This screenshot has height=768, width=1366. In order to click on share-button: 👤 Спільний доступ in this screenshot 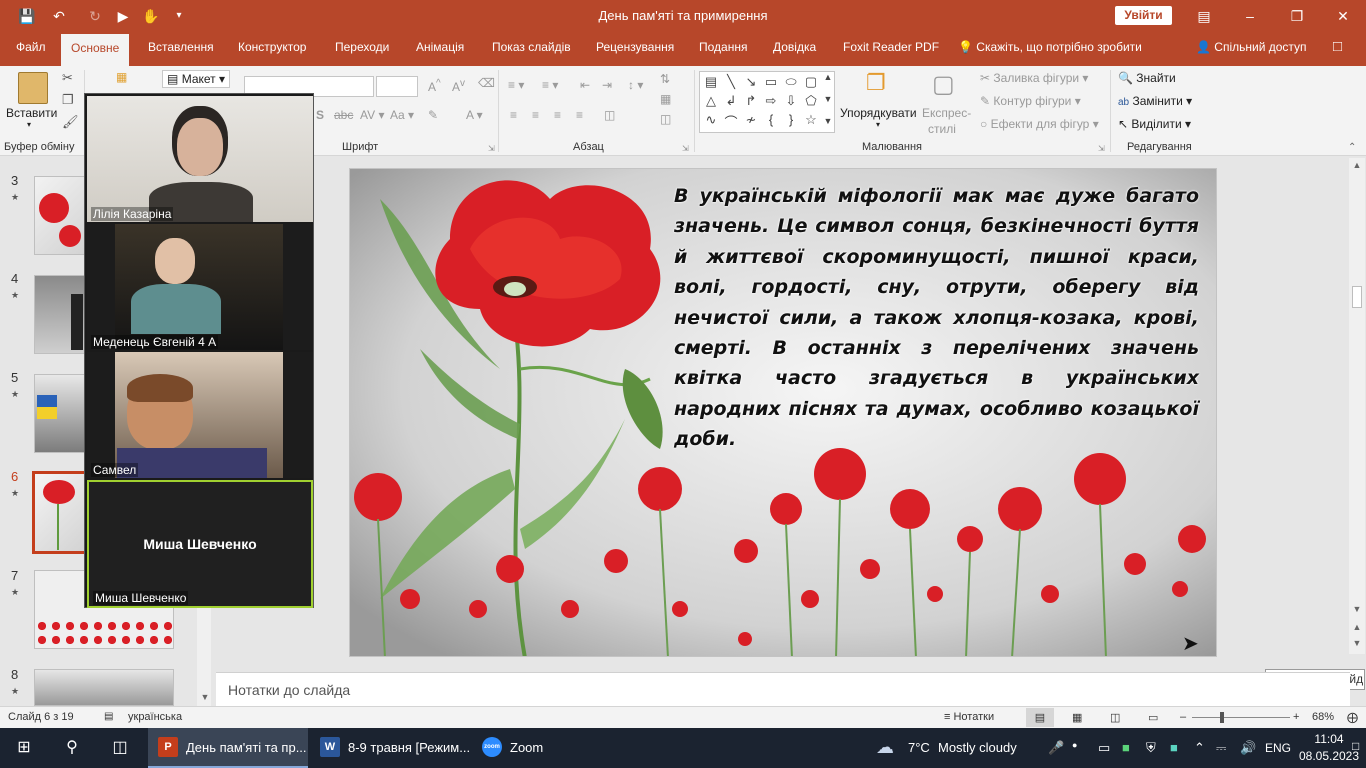, I will do `click(1251, 47)`.